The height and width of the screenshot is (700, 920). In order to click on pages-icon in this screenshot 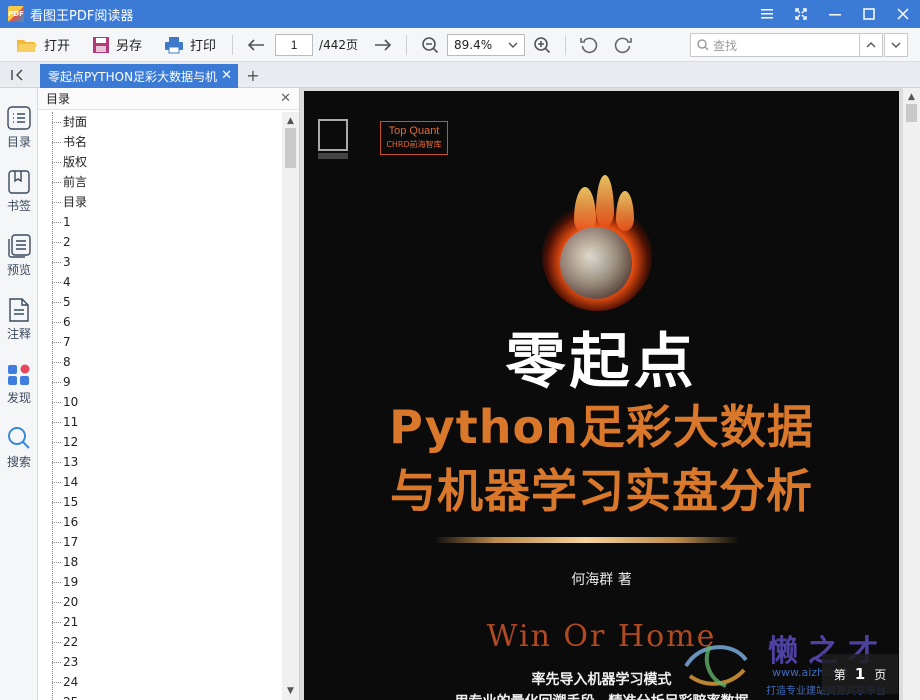, I will do `click(19, 246)`.